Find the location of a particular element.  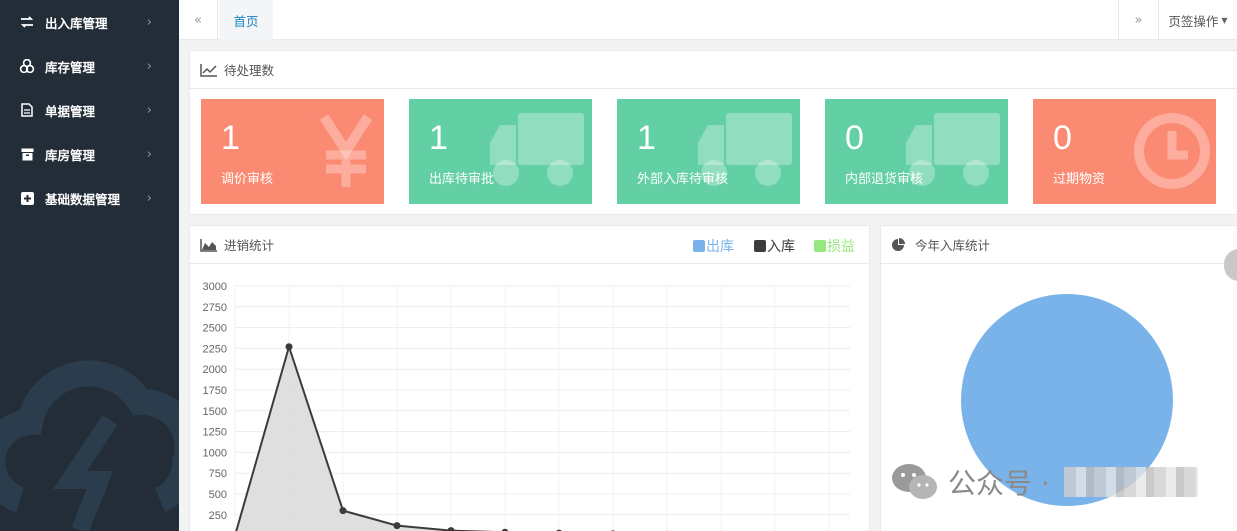

blurred-account-name is located at coordinates (1130, 482).